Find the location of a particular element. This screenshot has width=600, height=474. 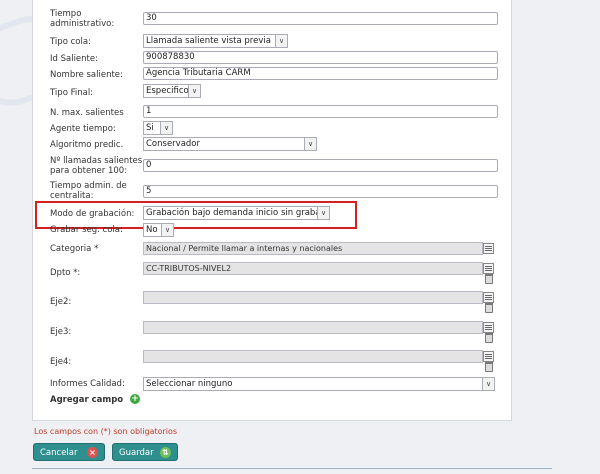

tipo-final-select: Especifico ∨ is located at coordinates (172, 91).